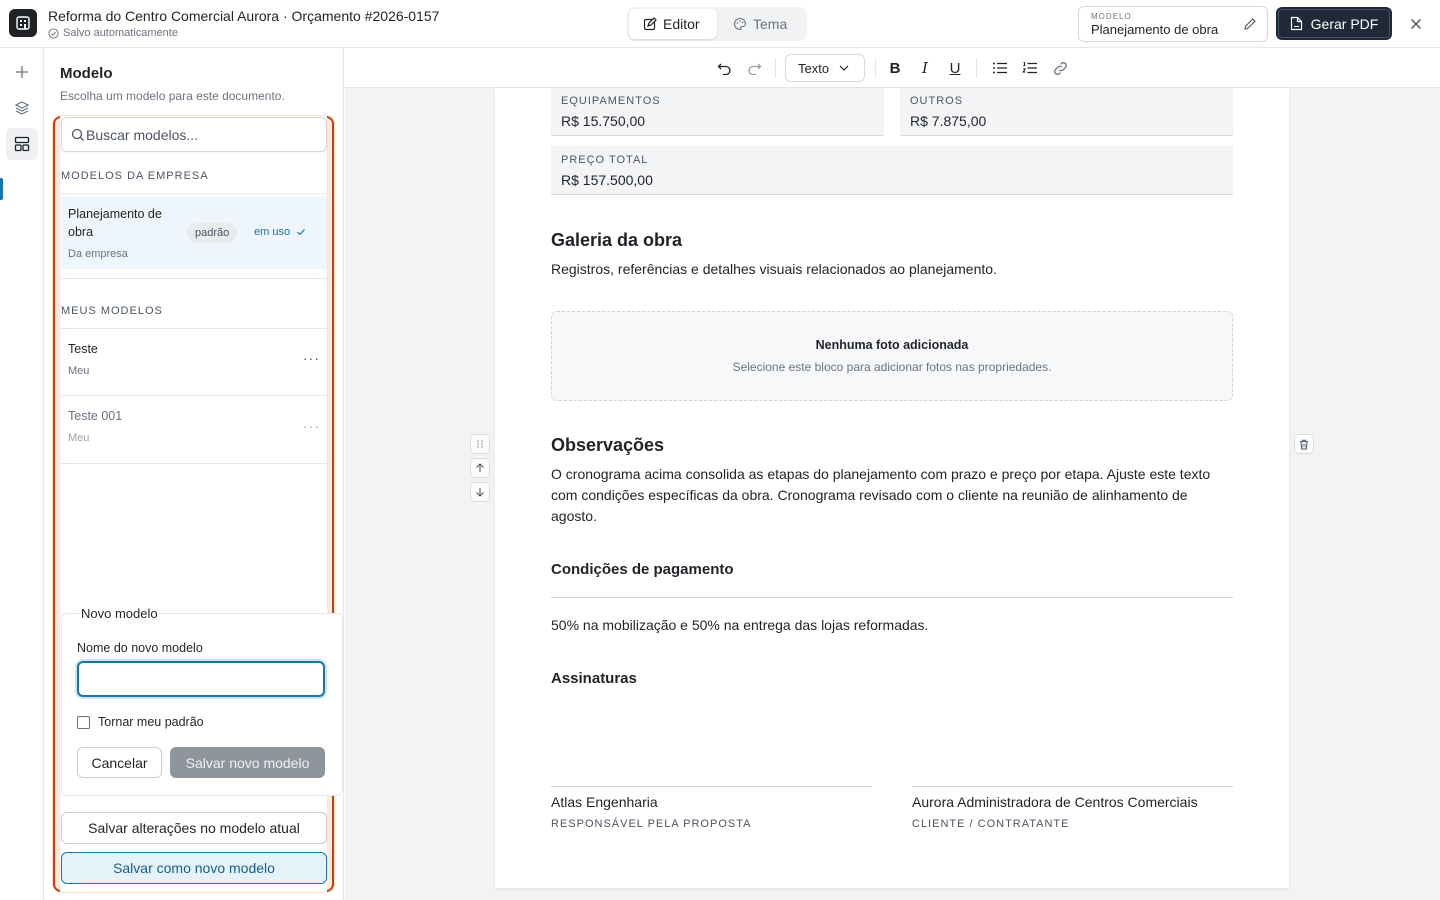 This screenshot has width=1440, height=900. Describe the element at coordinates (948, 121) in the screenshot. I see `field-value: R$ 7.875,00` at that location.